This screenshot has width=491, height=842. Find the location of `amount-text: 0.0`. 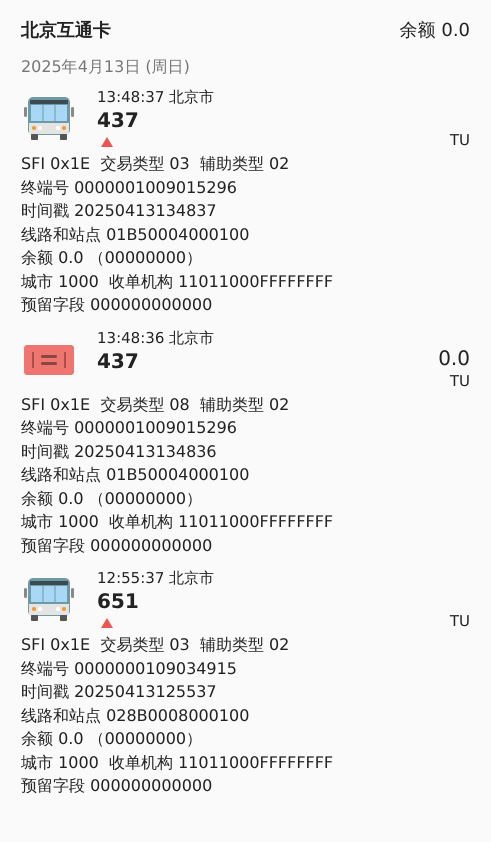

amount-text: 0.0 is located at coordinates (454, 357).